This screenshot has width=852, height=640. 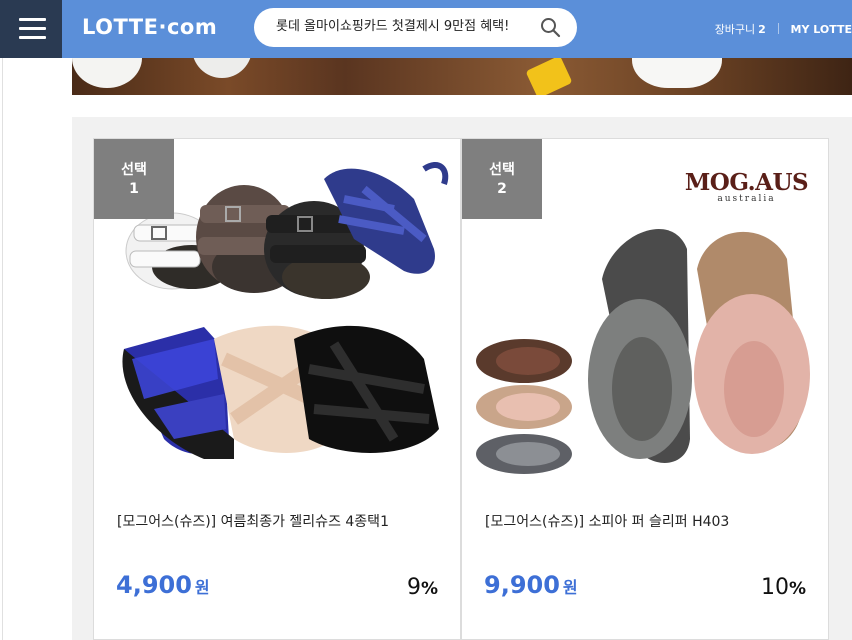 What do you see at coordinates (163, 585) in the screenshot?
I see `product-price: 4,900 원` at bounding box center [163, 585].